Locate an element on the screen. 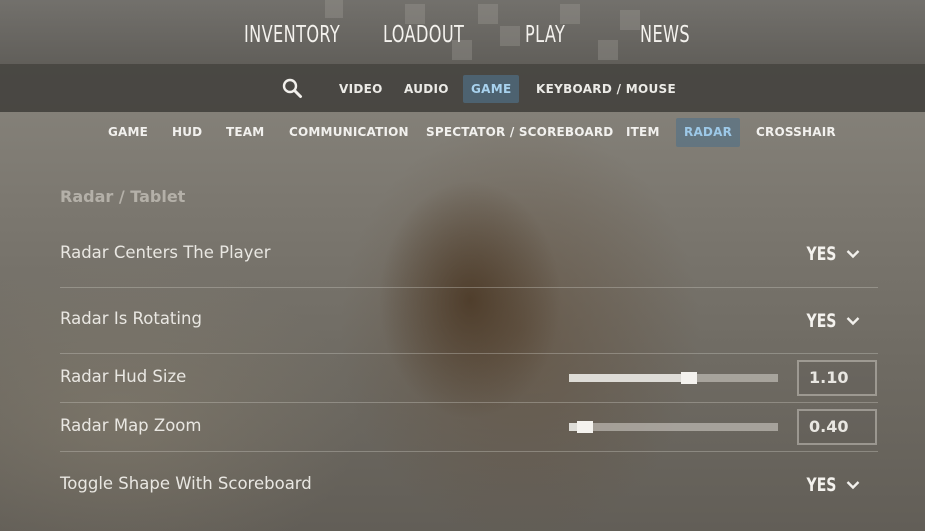 Image resolution: width=925 pixels, height=531 pixels. setting-row-toggle-shape: Toggle Shape With Scoreboard YES is located at coordinates (469, 485).